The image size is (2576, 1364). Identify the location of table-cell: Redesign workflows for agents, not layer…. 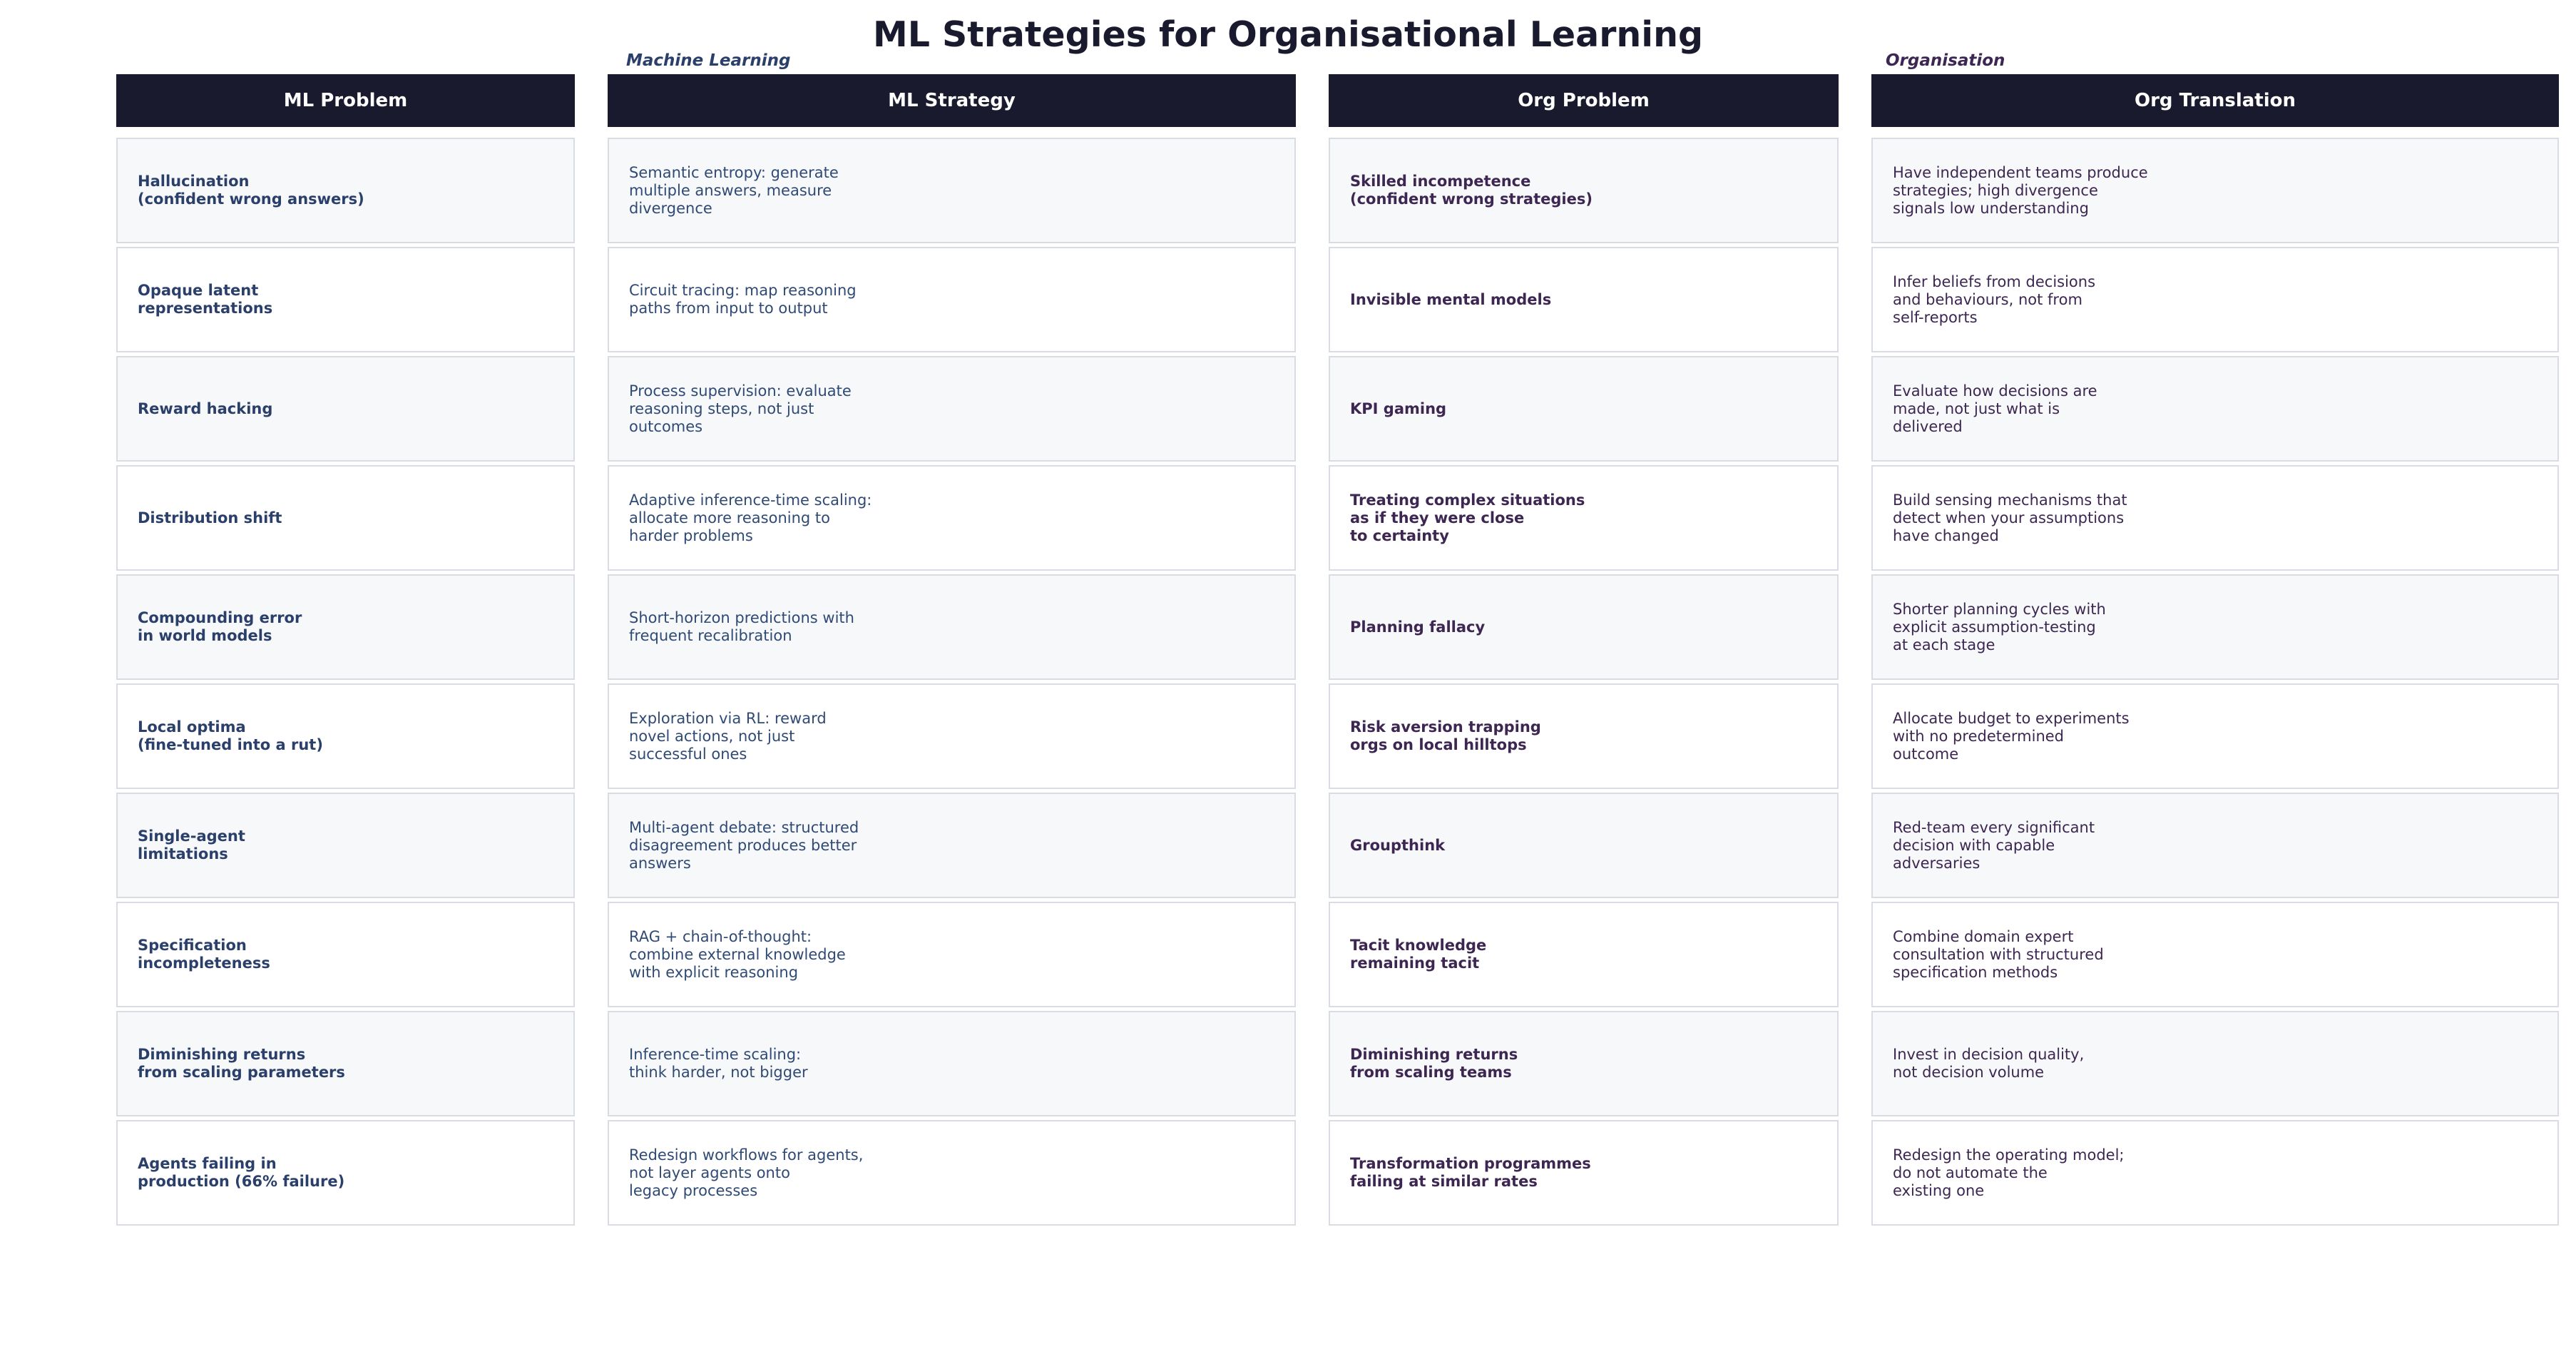
(952, 1173).